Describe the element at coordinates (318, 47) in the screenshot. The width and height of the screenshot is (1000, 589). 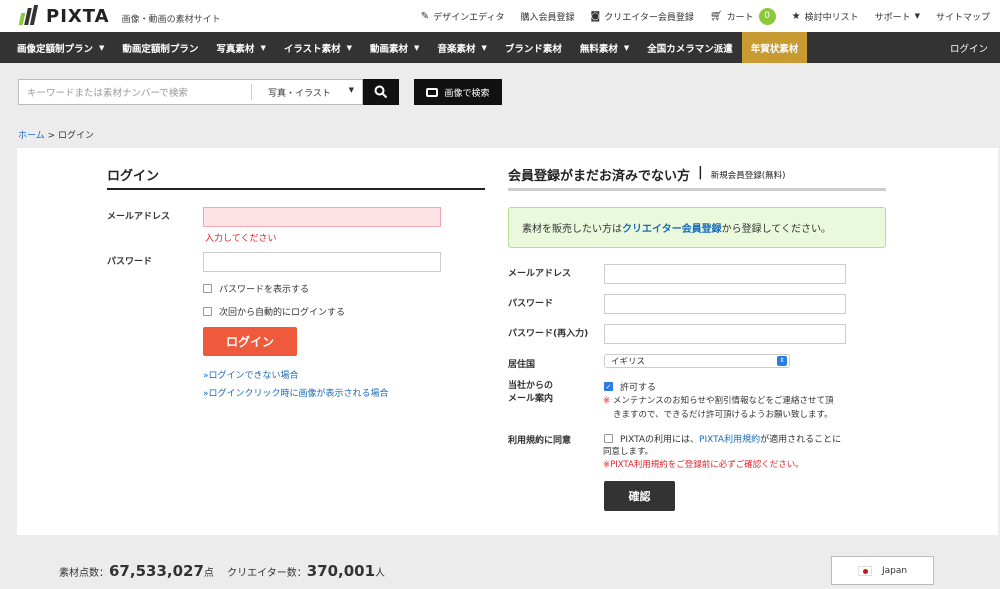
I see `nav-illustrations: イラスト素材 ▼` at that location.